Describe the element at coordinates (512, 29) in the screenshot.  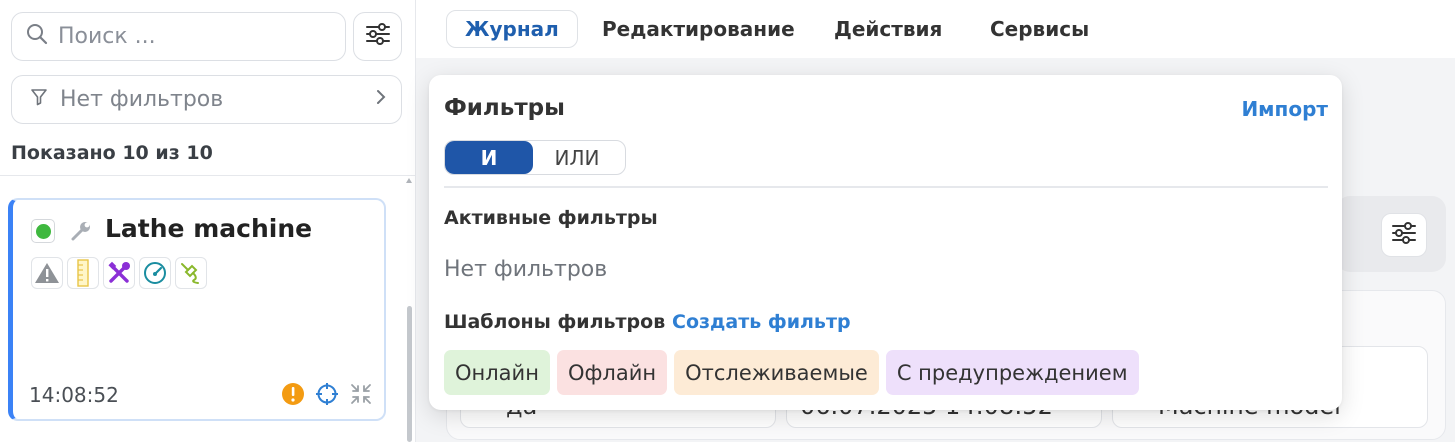
I see `tab-journal: Журнал` at that location.